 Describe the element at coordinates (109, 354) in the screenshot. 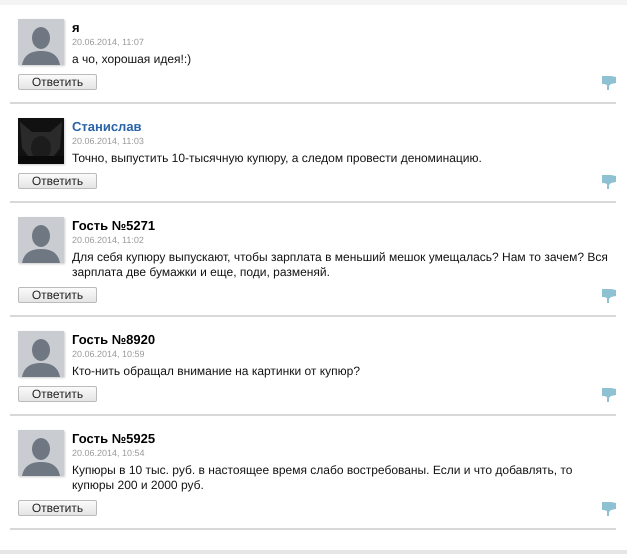

I see `comment-date: 20.06.2014, 10:59` at that location.